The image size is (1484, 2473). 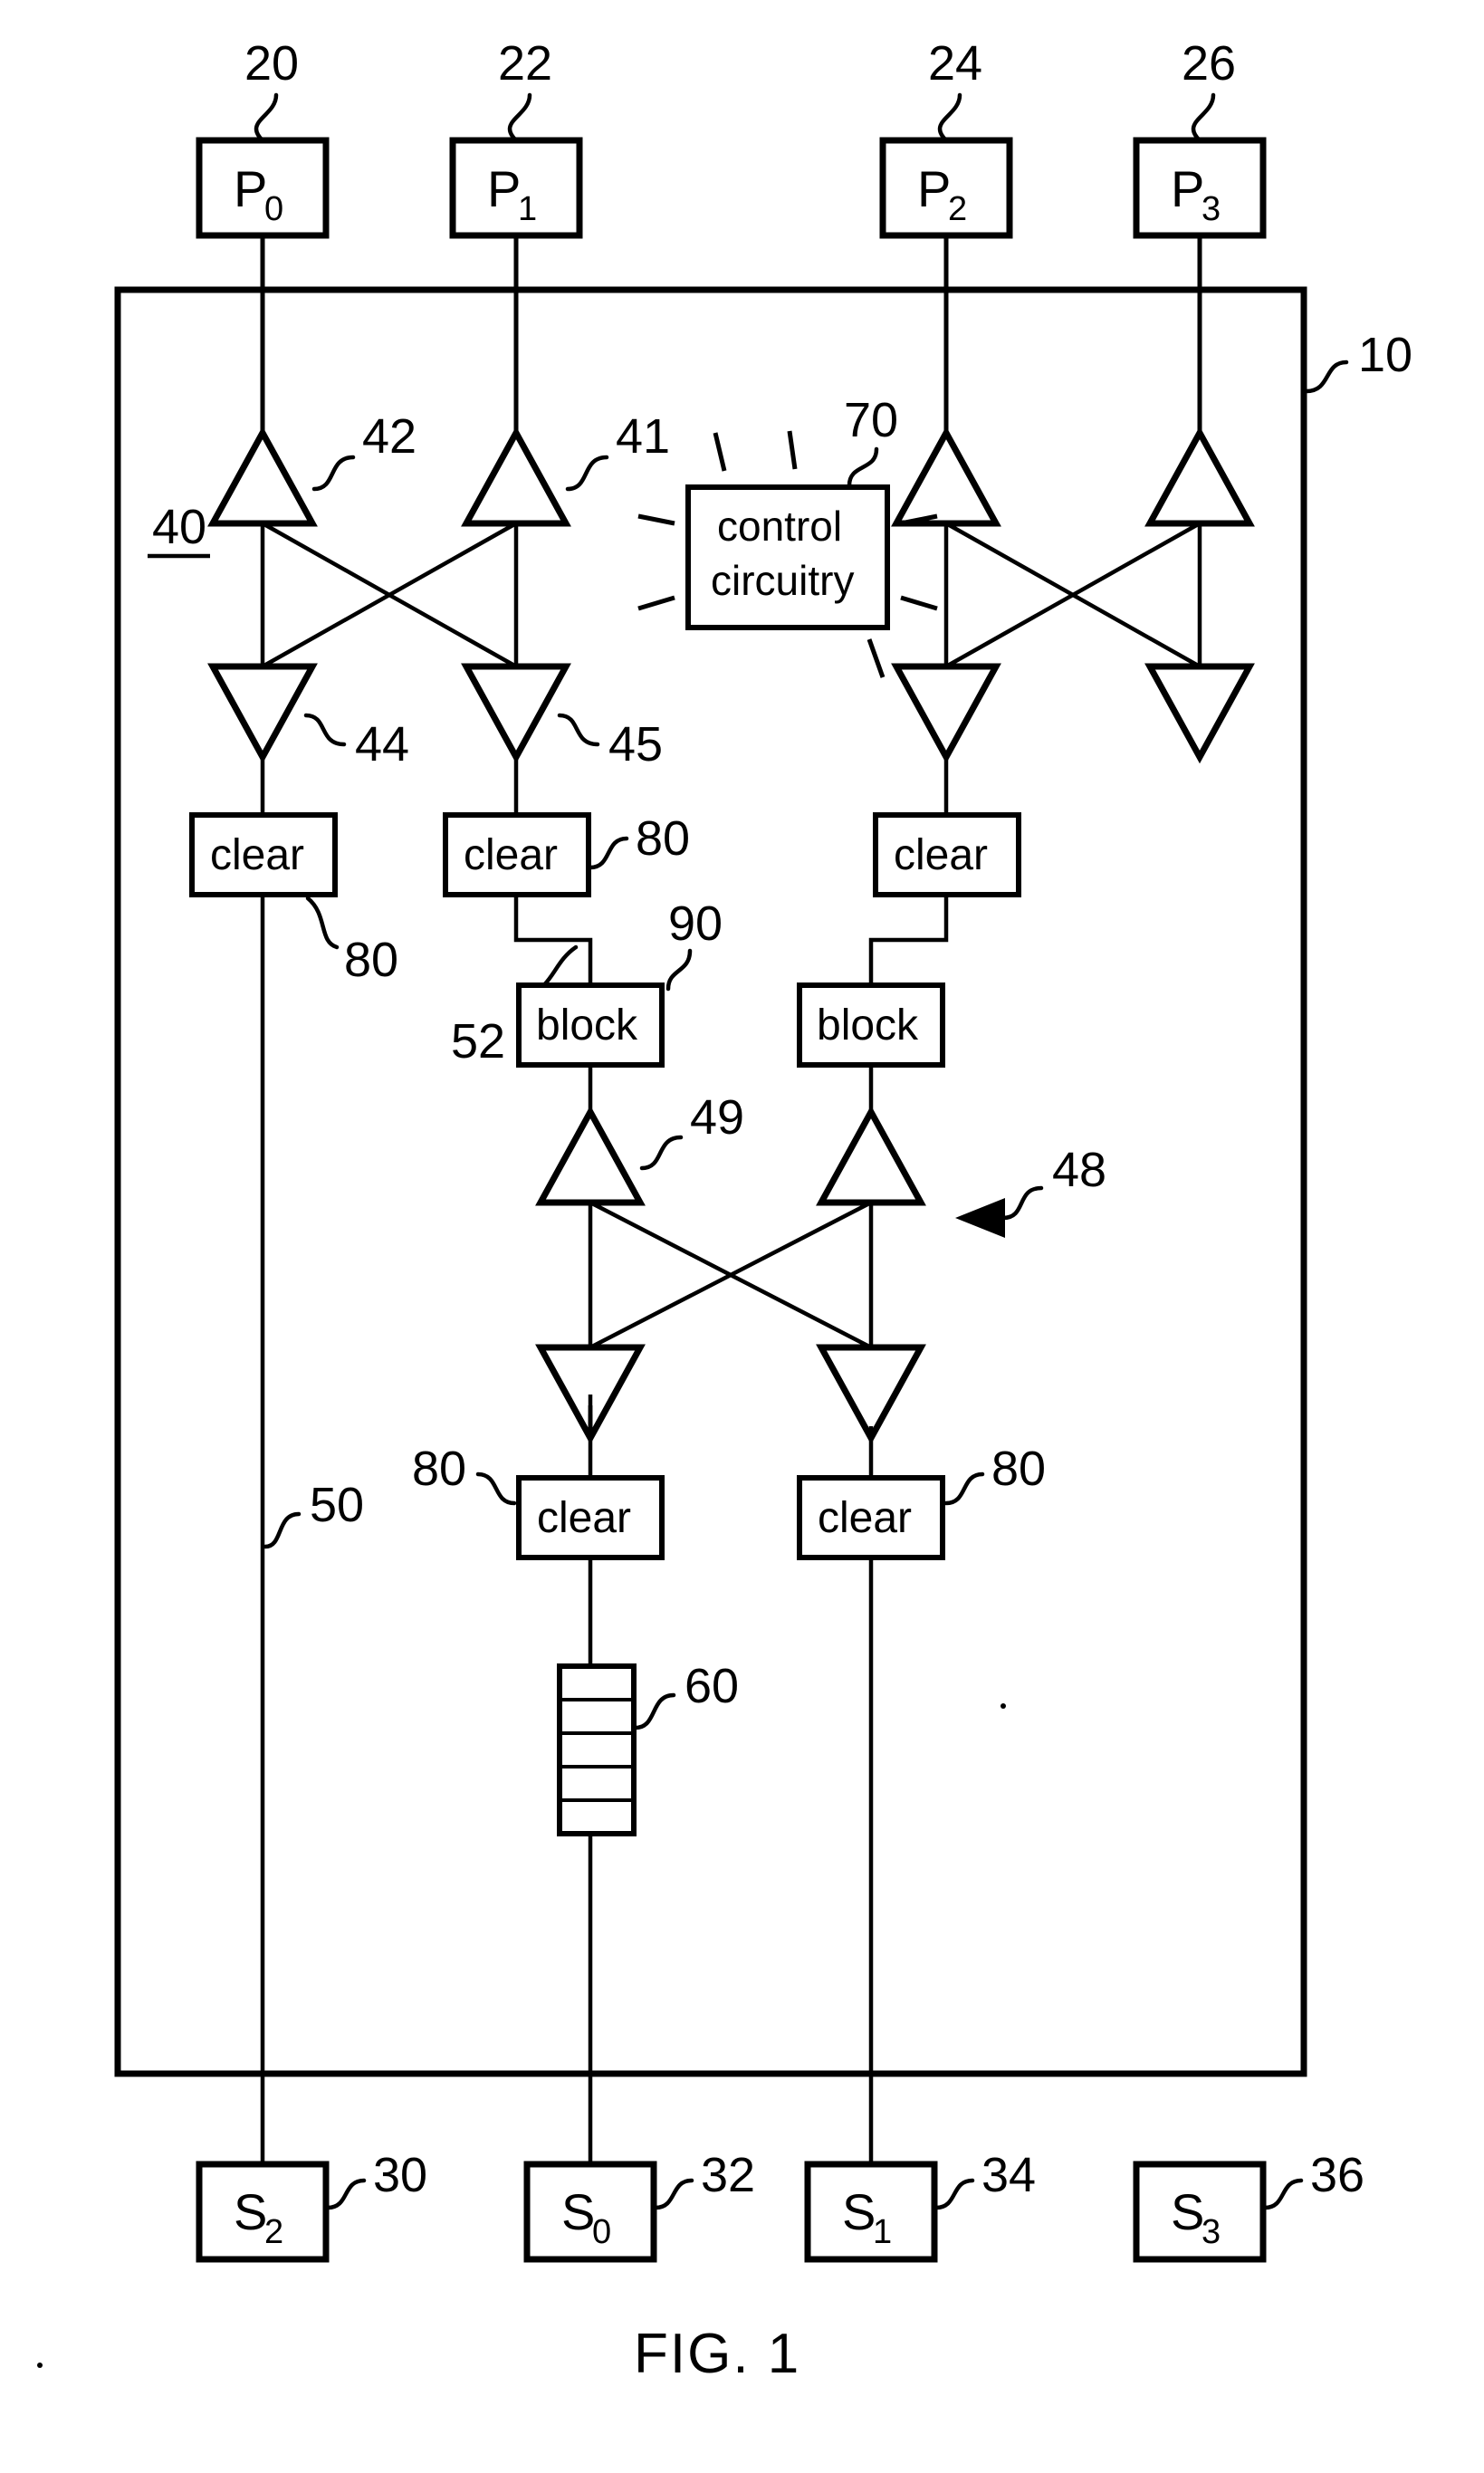 I want to click on spark-left-lower, so click(x=656, y=603).